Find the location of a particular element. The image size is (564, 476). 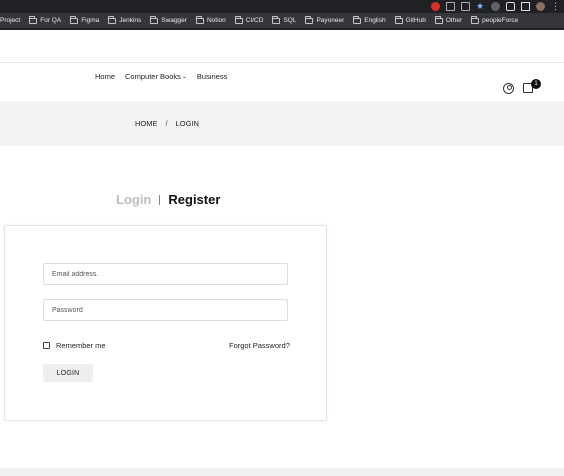

user-account-icon is located at coordinates (508, 88).